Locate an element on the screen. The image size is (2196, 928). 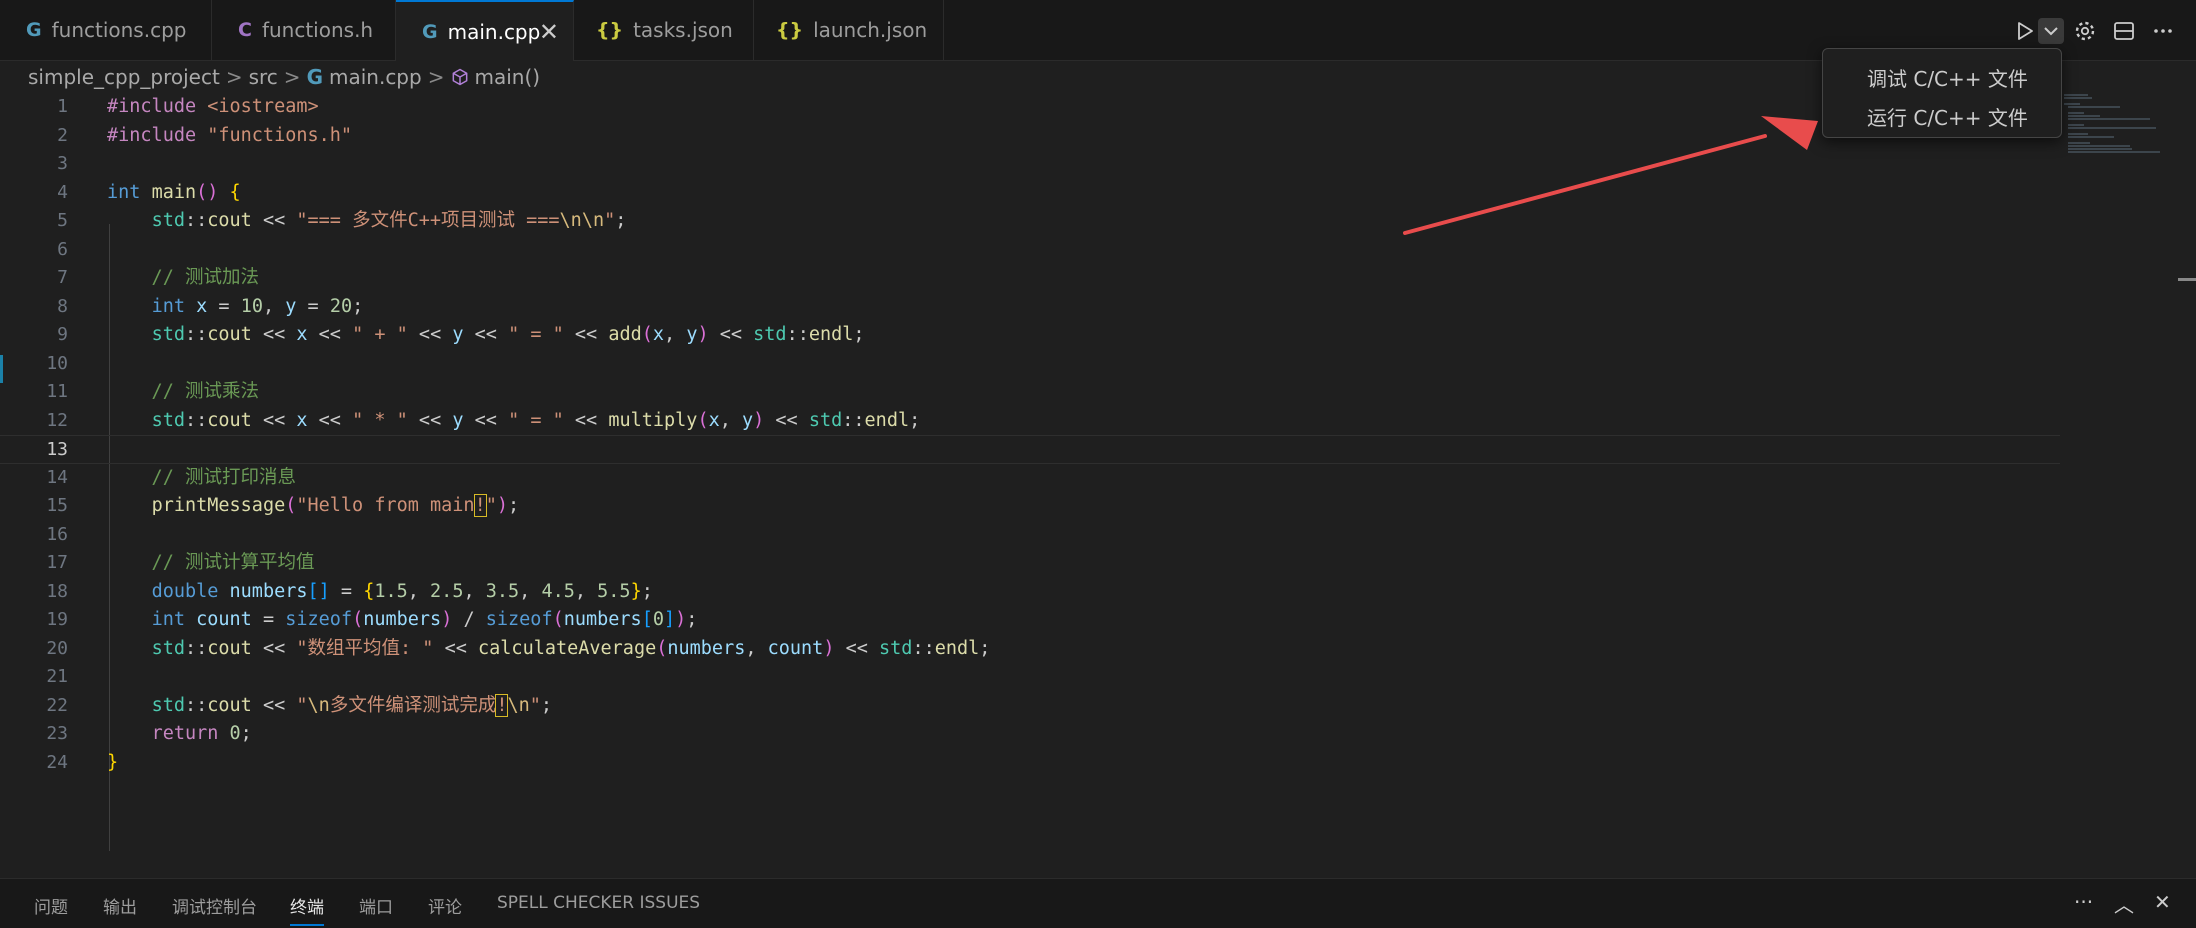
panel-tab-output: 输出 is located at coordinates (120, 905).